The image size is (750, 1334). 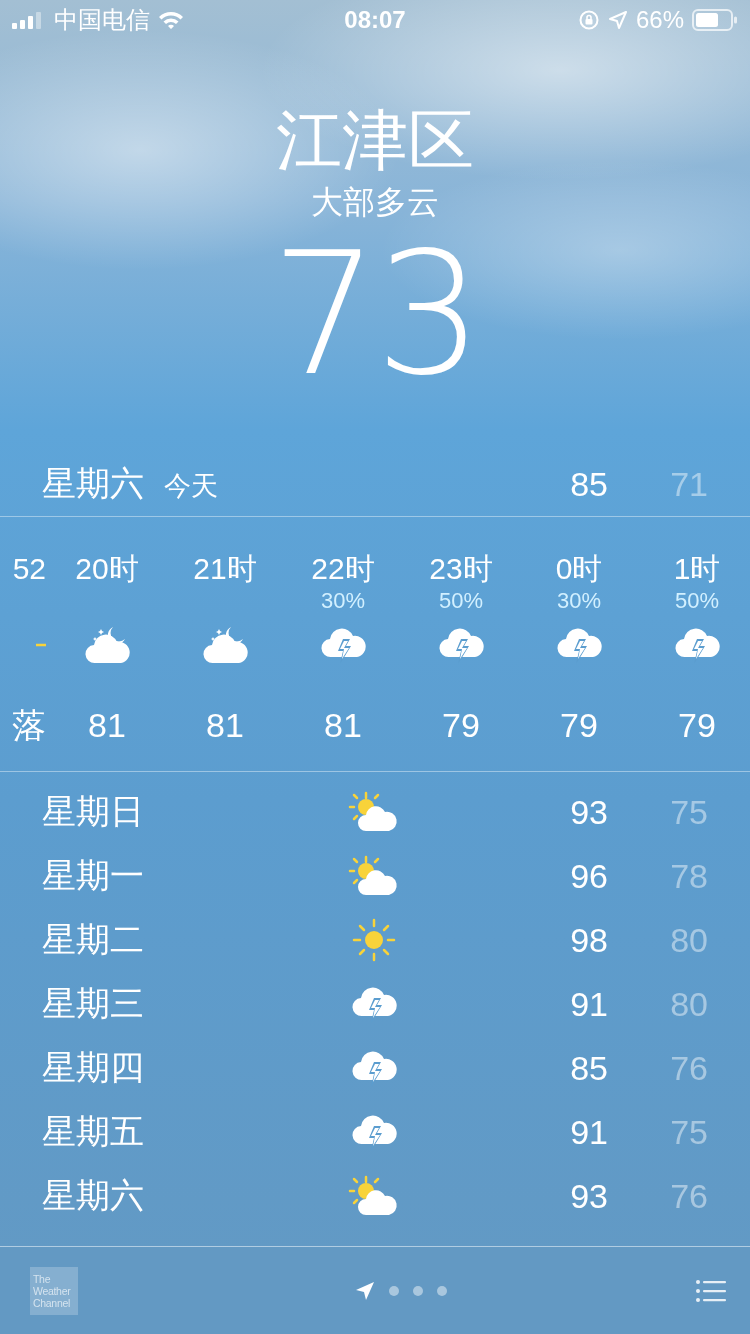 What do you see at coordinates (102, 20) in the screenshot?
I see `carrier-name: 中国电信` at bounding box center [102, 20].